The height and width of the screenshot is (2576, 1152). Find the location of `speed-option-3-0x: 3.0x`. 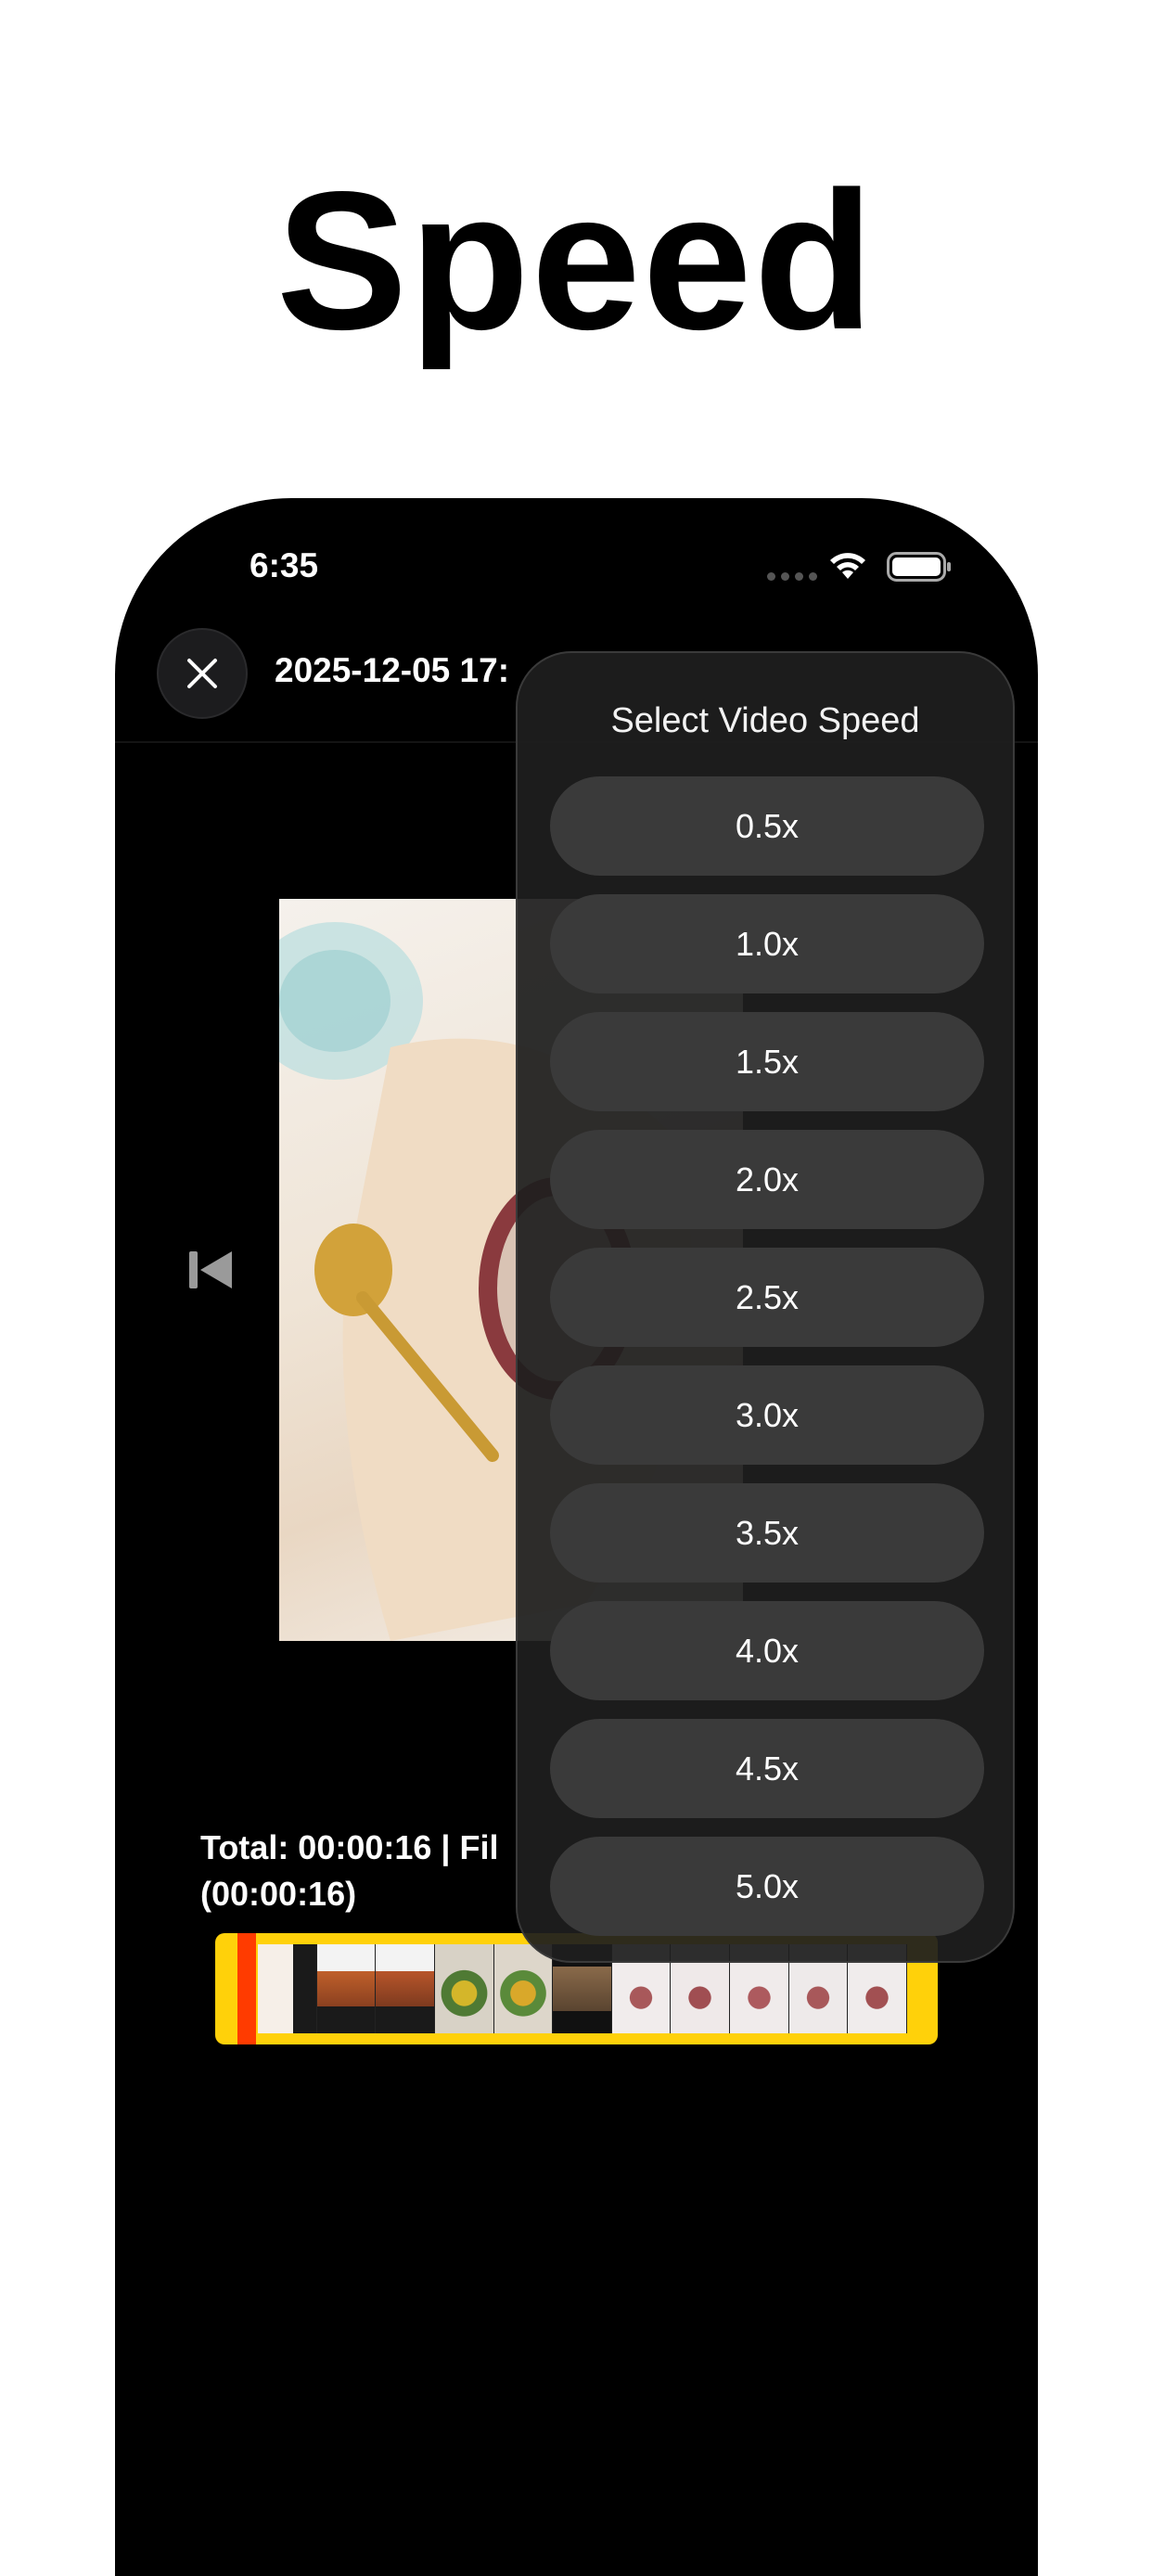

speed-option-3-0x: 3.0x is located at coordinates (767, 1415).